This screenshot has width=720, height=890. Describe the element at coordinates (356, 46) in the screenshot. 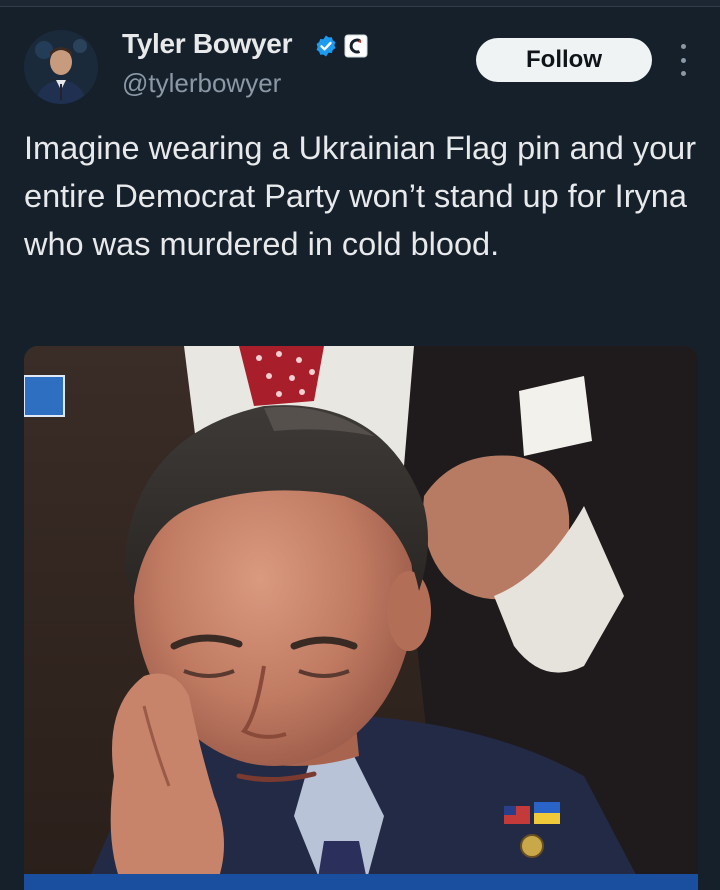

I see `affiliate-badge-icon` at that location.